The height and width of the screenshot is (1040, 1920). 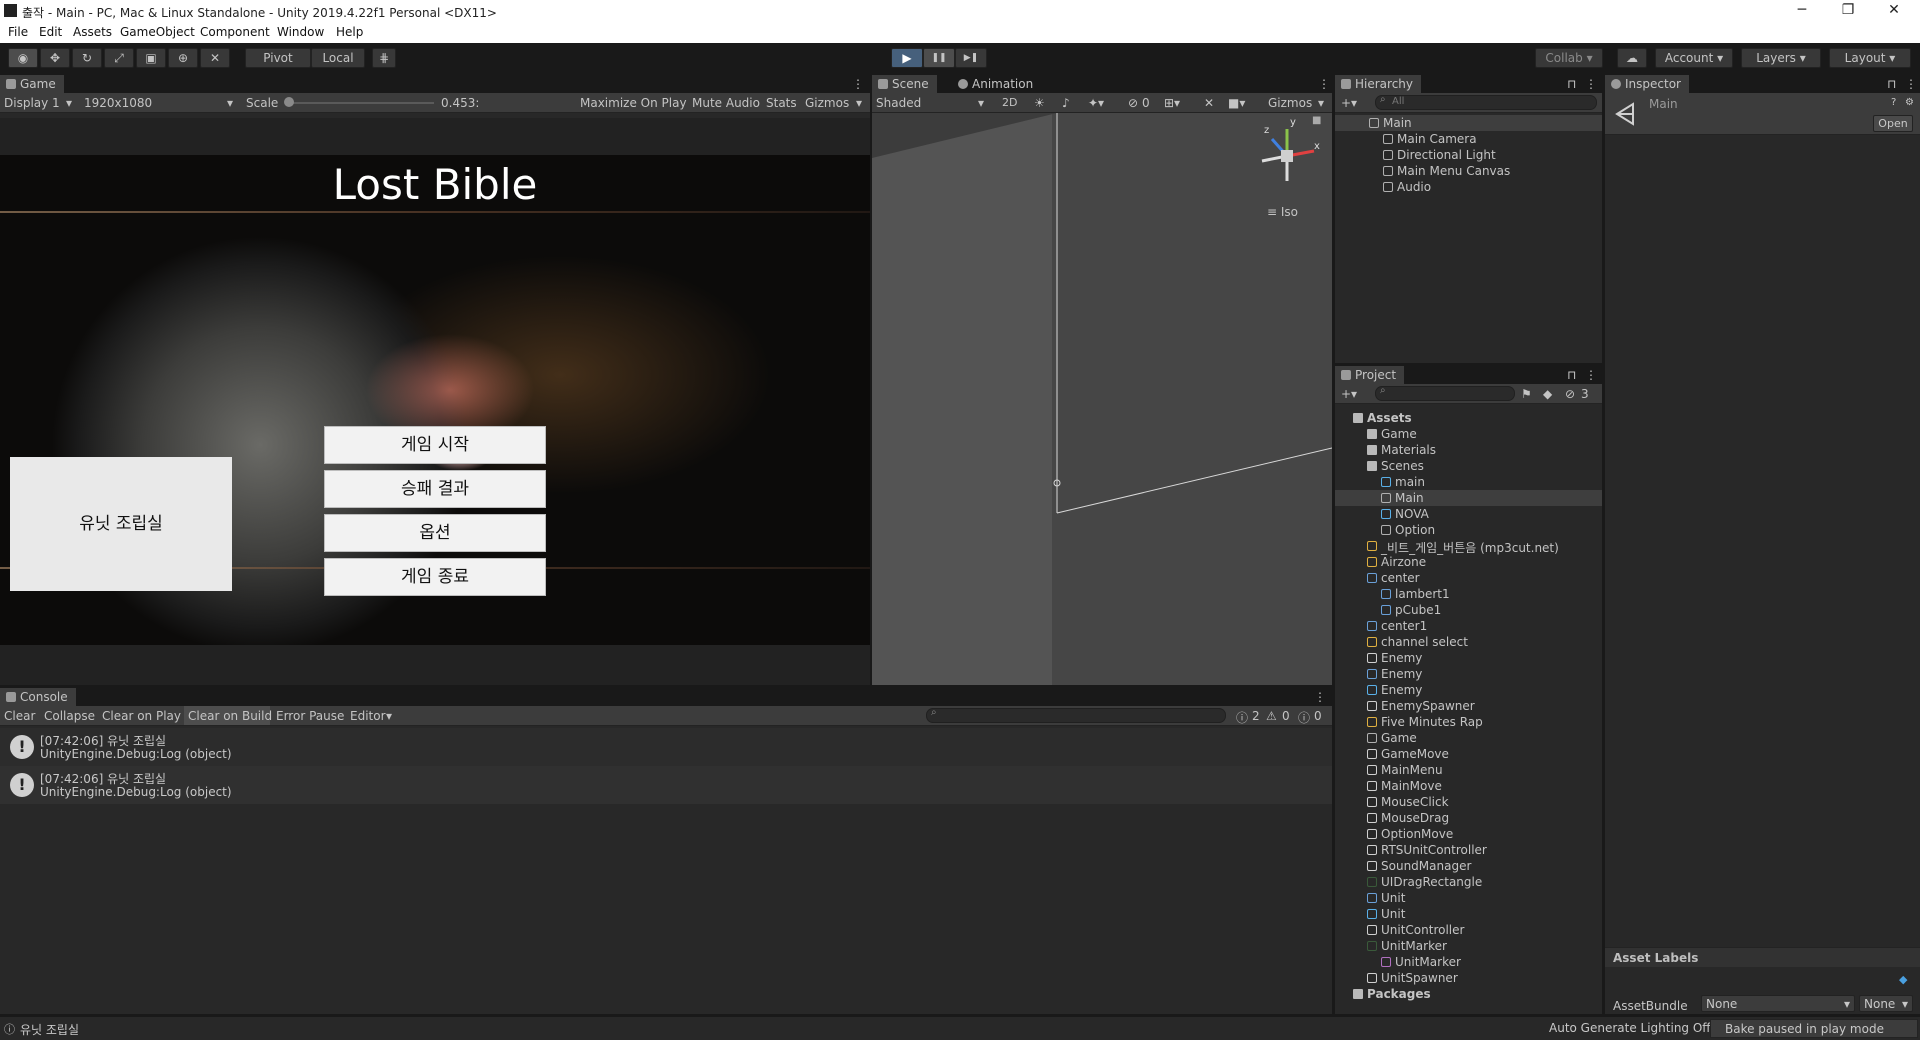 What do you see at coordinates (435, 577) in the screenshot?
I see `quit-game-button: 게임 종료` at bounding box center [435, 577].